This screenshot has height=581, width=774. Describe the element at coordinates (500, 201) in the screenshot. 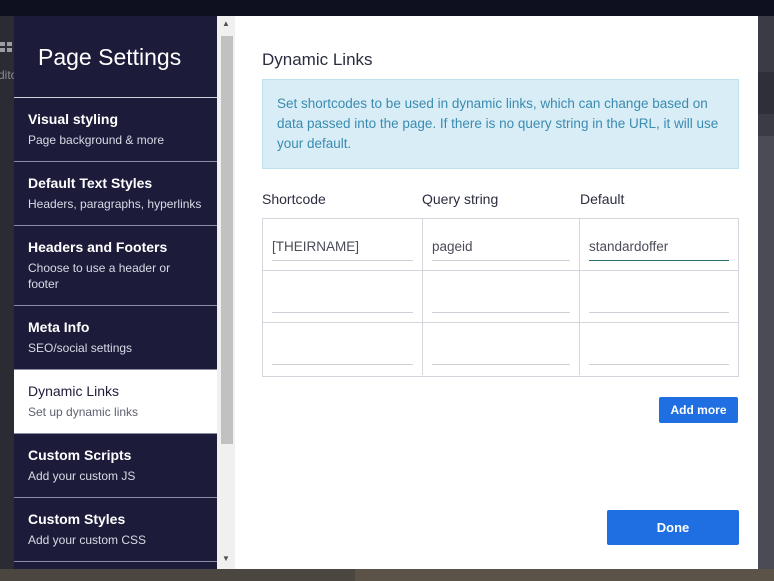

I see `table-header: Shortcode Query string Default` at that location.